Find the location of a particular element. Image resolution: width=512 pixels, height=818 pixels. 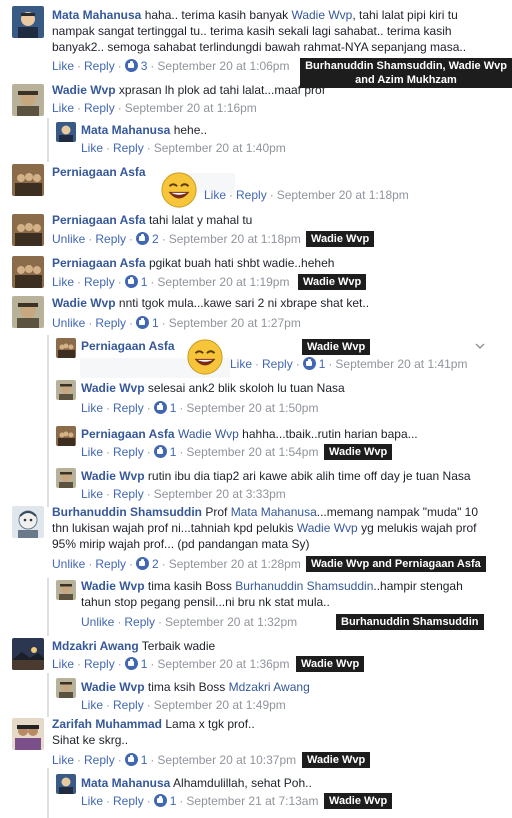

comment-timestamp: September 20 at 1:32pm is located at coordinates (231, 622).